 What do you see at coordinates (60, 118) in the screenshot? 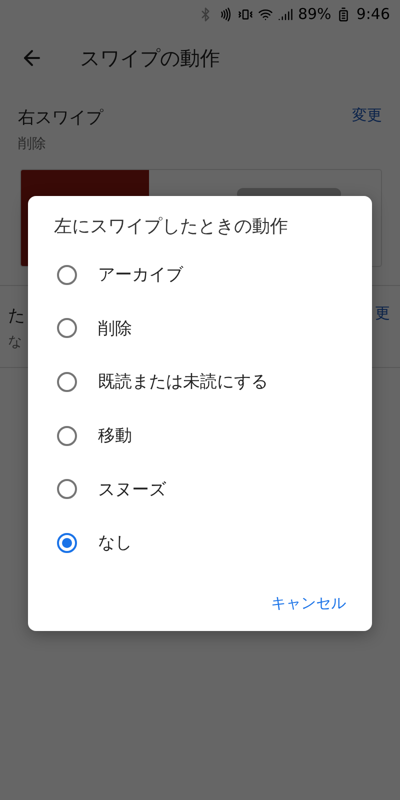
I see `setting-title: 右スワイプ` at bounding box center [60, 118].